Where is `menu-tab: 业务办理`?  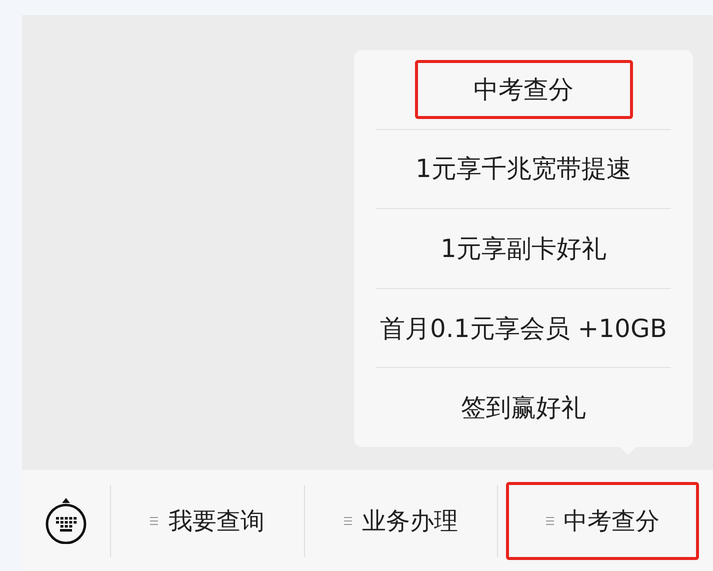 menu-tab: 业务办理 is located at coordinates (401, 520).